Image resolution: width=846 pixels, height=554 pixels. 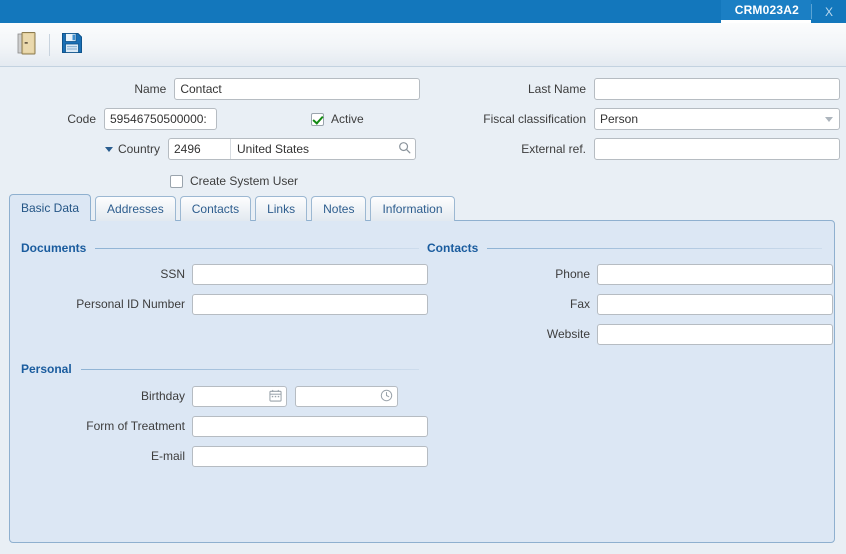 I want to click on personal-group-rule, so click(x=249, y=369).